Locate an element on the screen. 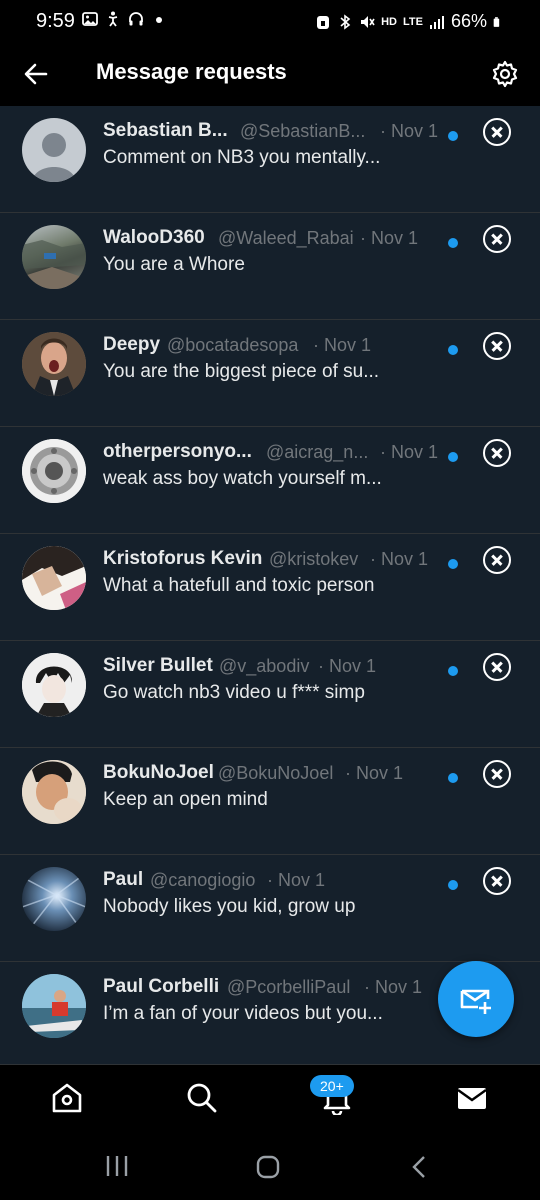  network-label: LTE is located at coordinates (413, 21).